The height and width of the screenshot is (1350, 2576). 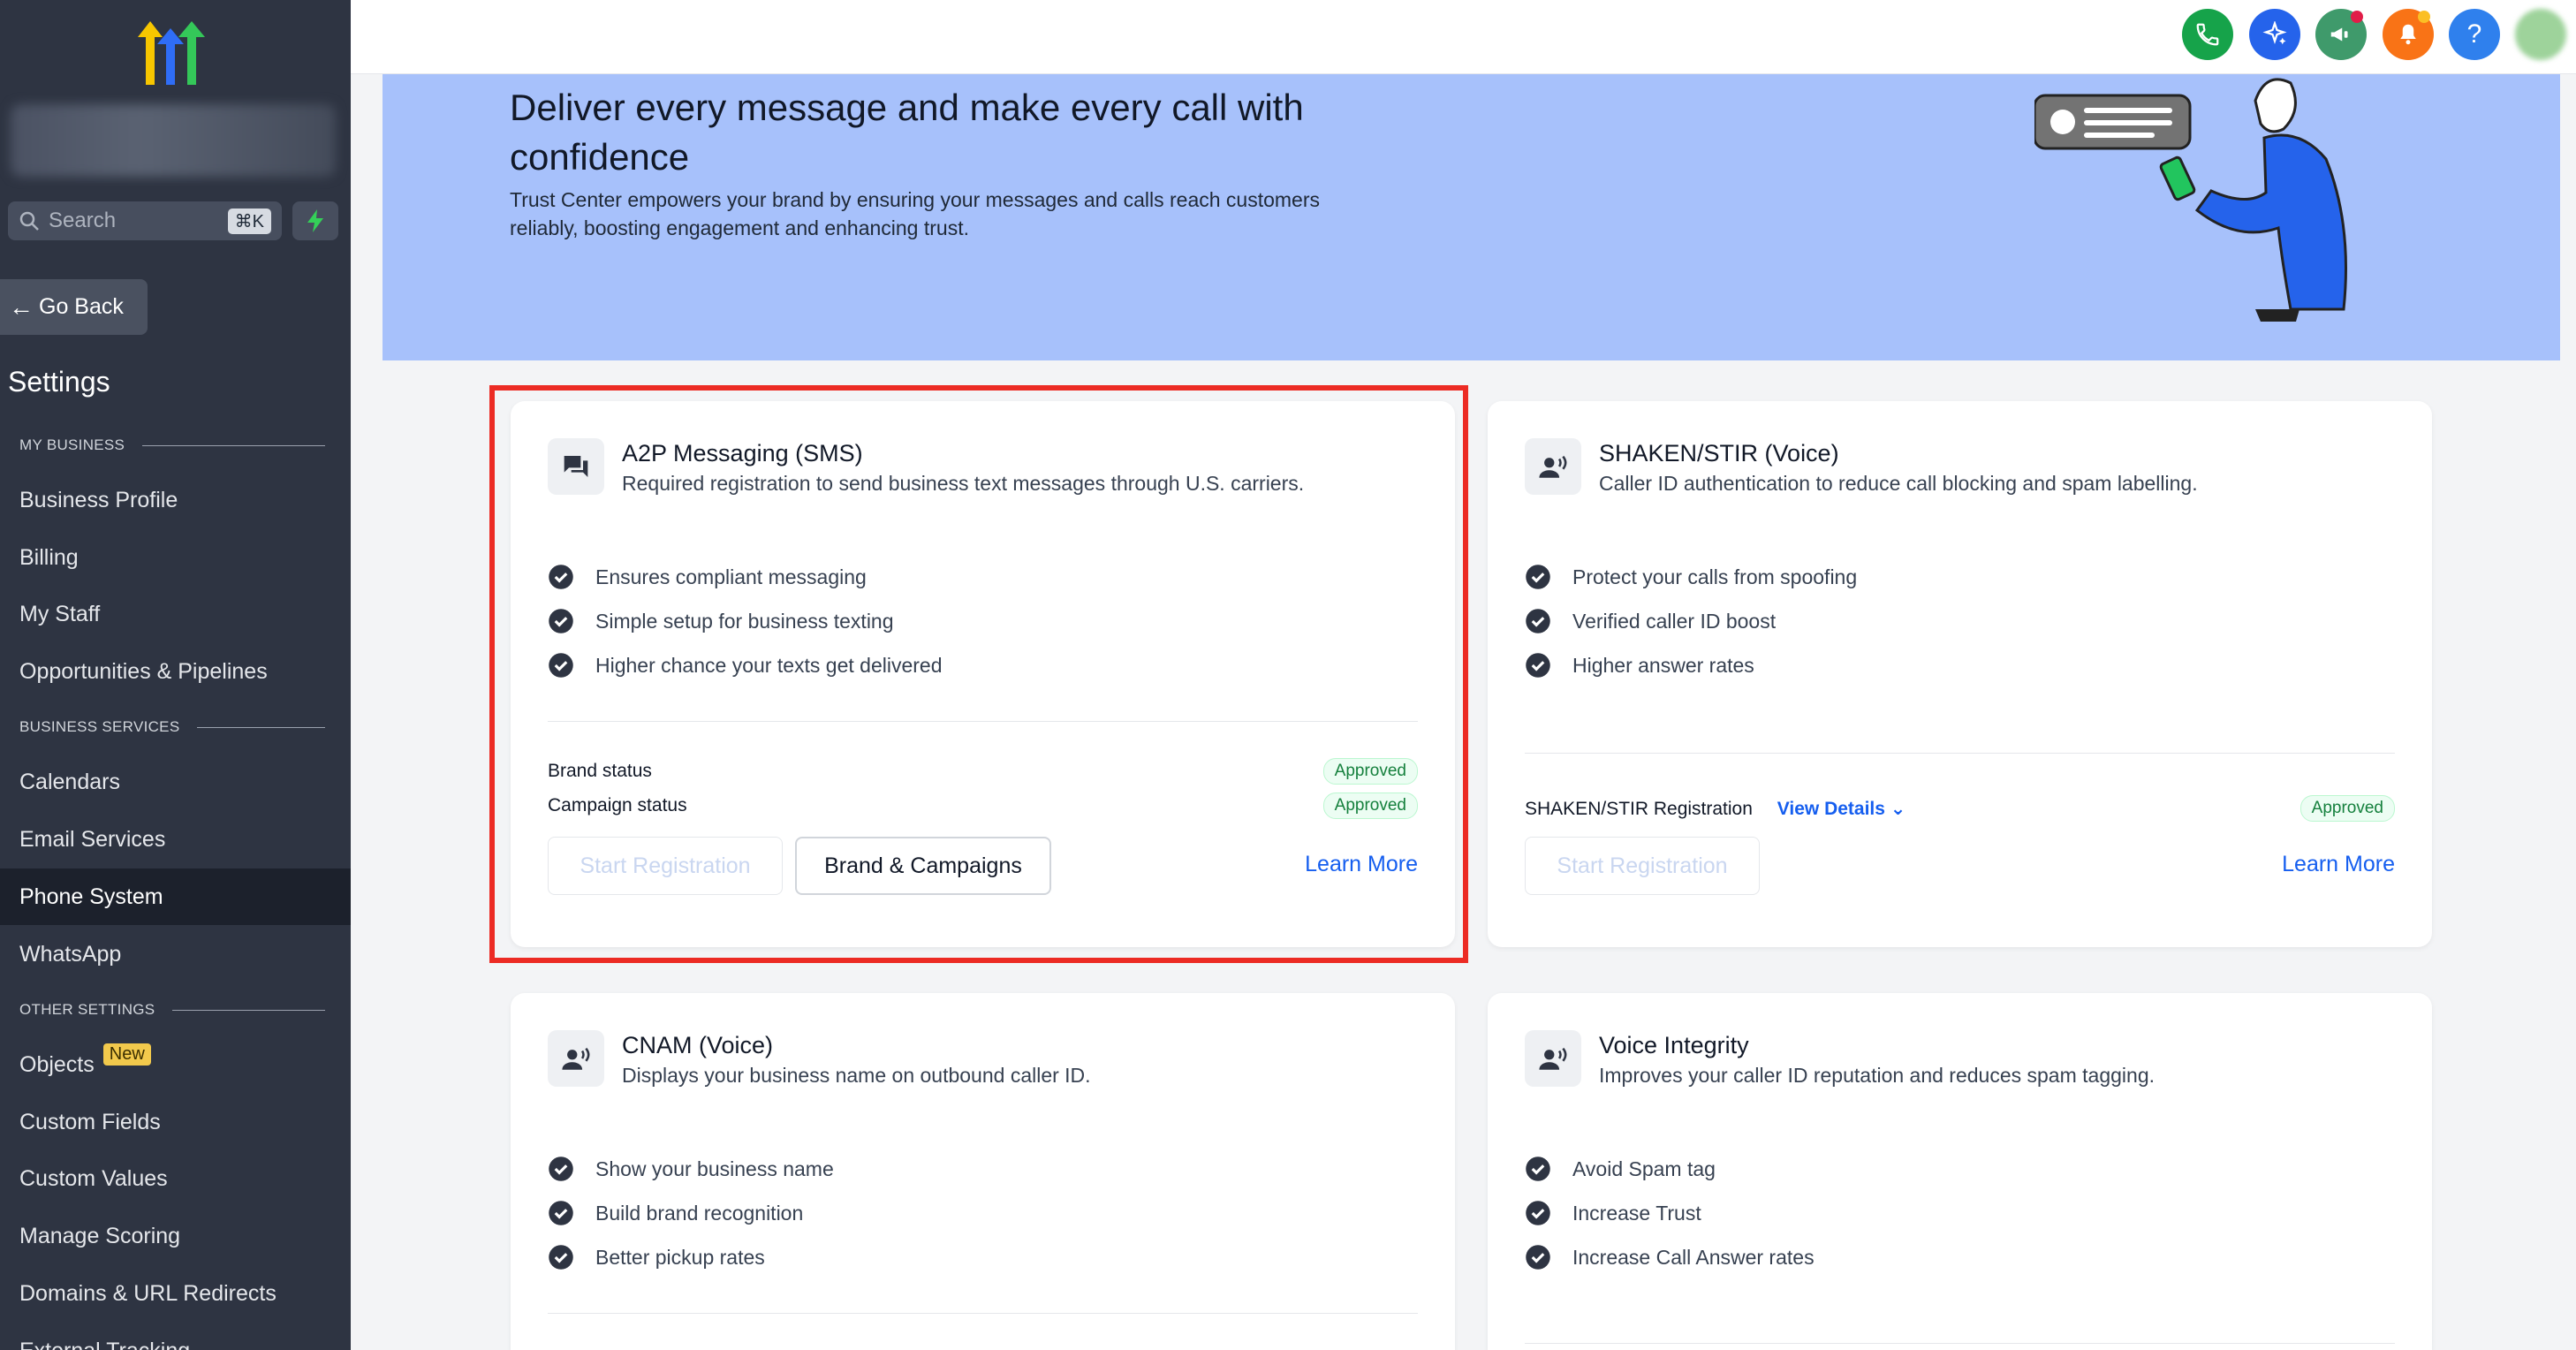 I want to click on quick-action-button, so click(x=315, y=220).